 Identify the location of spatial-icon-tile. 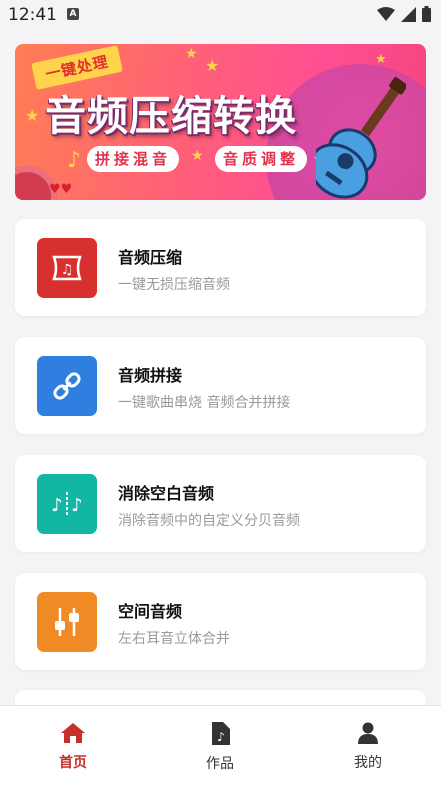
(67, 622).